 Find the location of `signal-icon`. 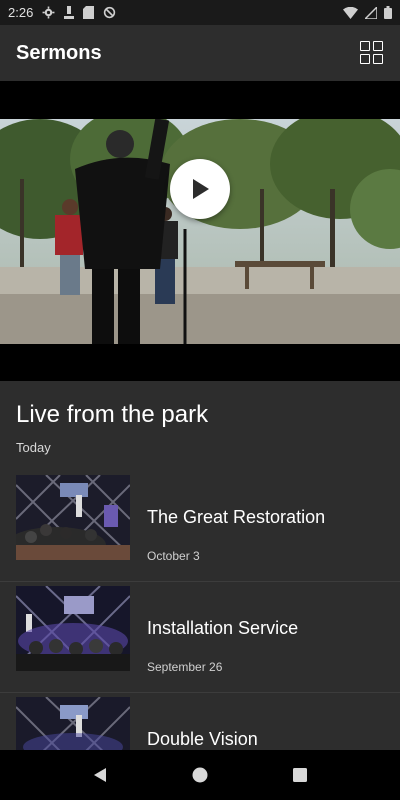

signal-icon is located at coordinates (371, 12).